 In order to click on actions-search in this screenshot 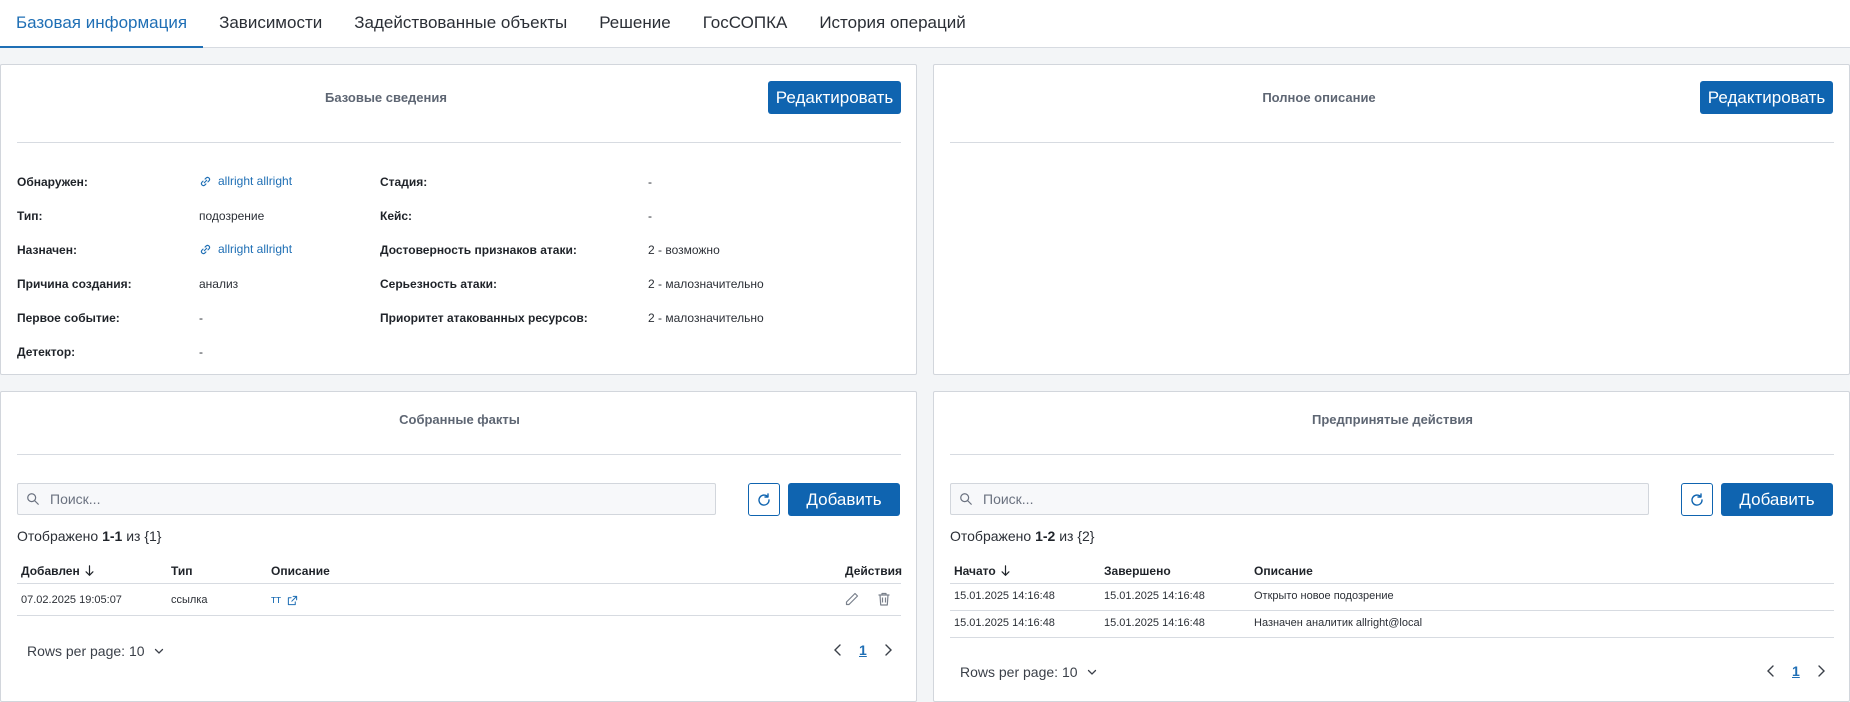, I will do `click(1299, 499)`.